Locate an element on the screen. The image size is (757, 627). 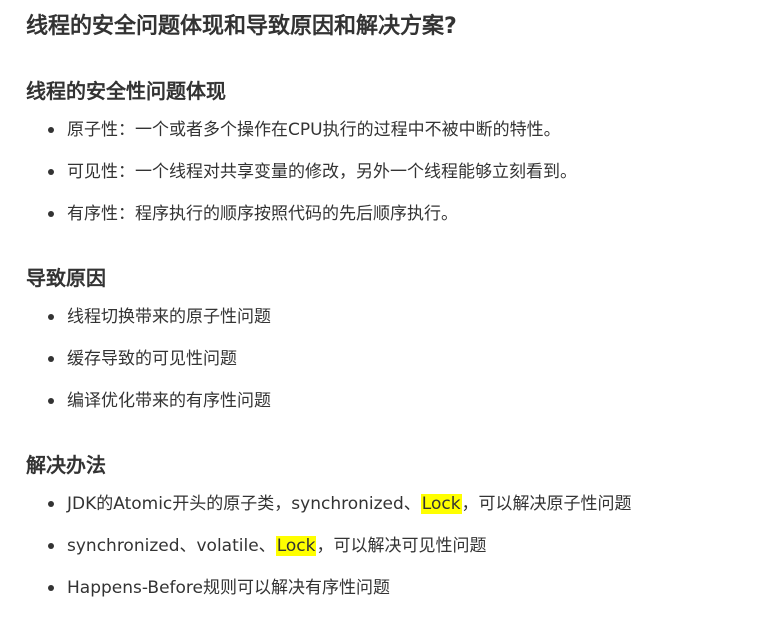
list-item: 有序性：程序执行的顺序按照代码的先后顺序执行。 is located at coordinates (386, 221).